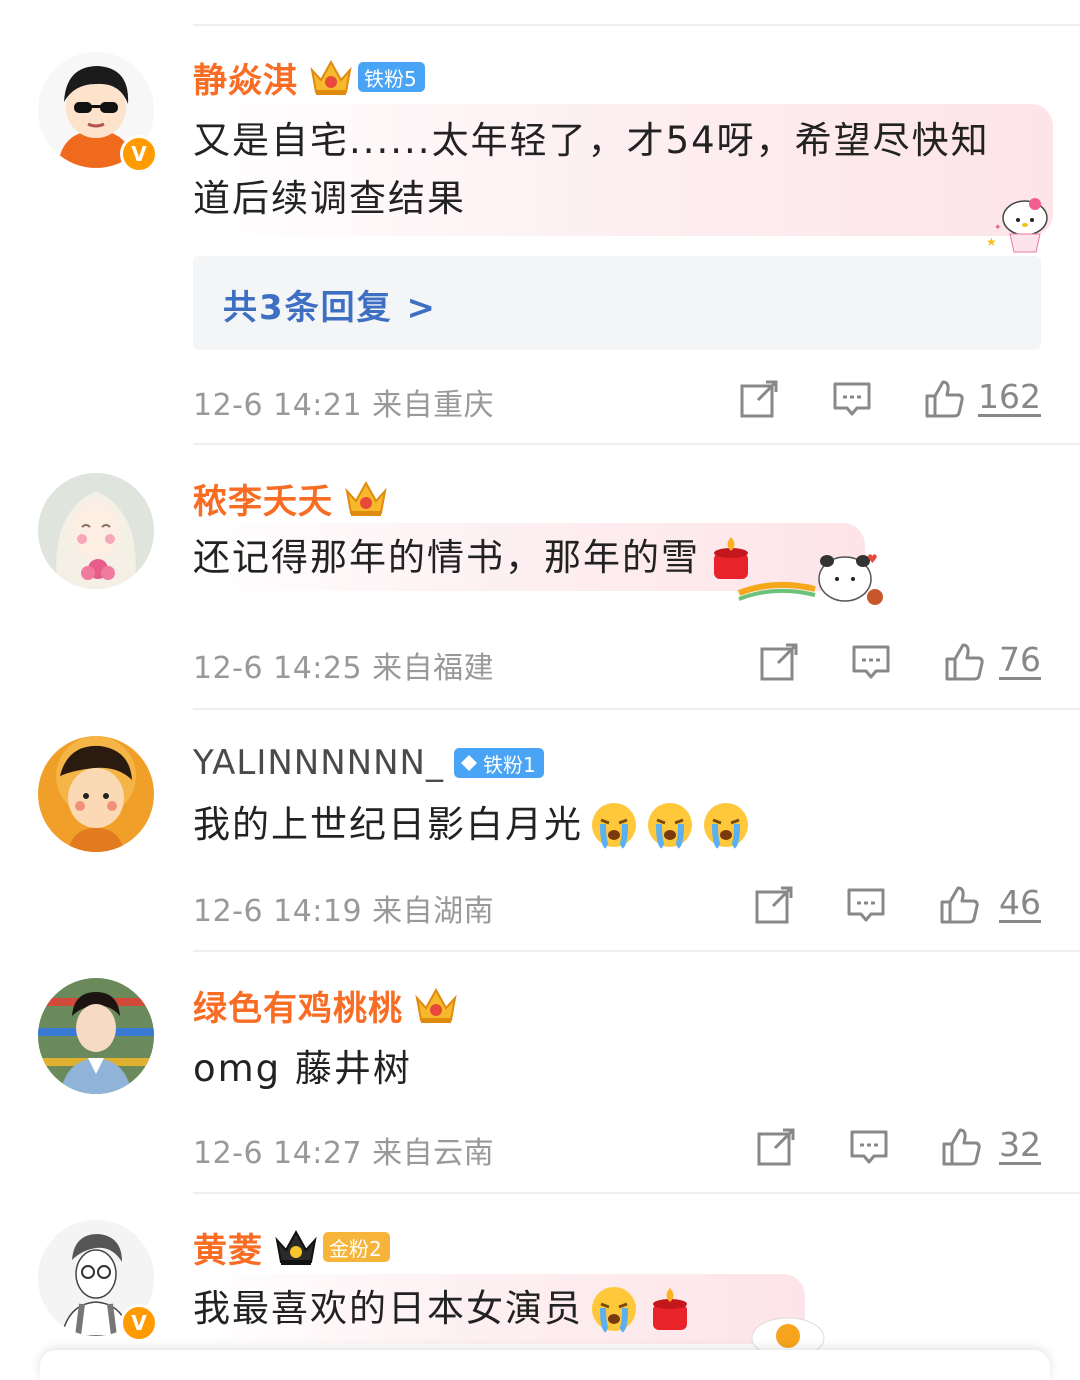 The image size is (1080, 1380). What do you see at coordinates (617, 1147) in the screenshot?
I see `comment-meta-row: 12-6 14:27 来自云南 32` at bounding box center [617, 1147].